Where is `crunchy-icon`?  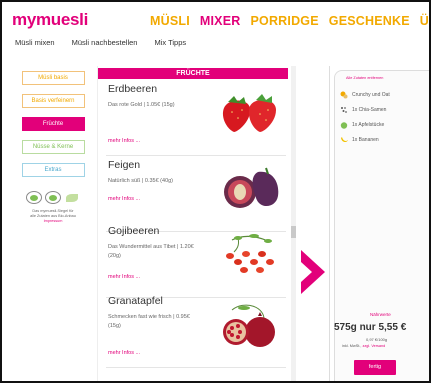 crunchy-icon is located at coordinates (344, 95).